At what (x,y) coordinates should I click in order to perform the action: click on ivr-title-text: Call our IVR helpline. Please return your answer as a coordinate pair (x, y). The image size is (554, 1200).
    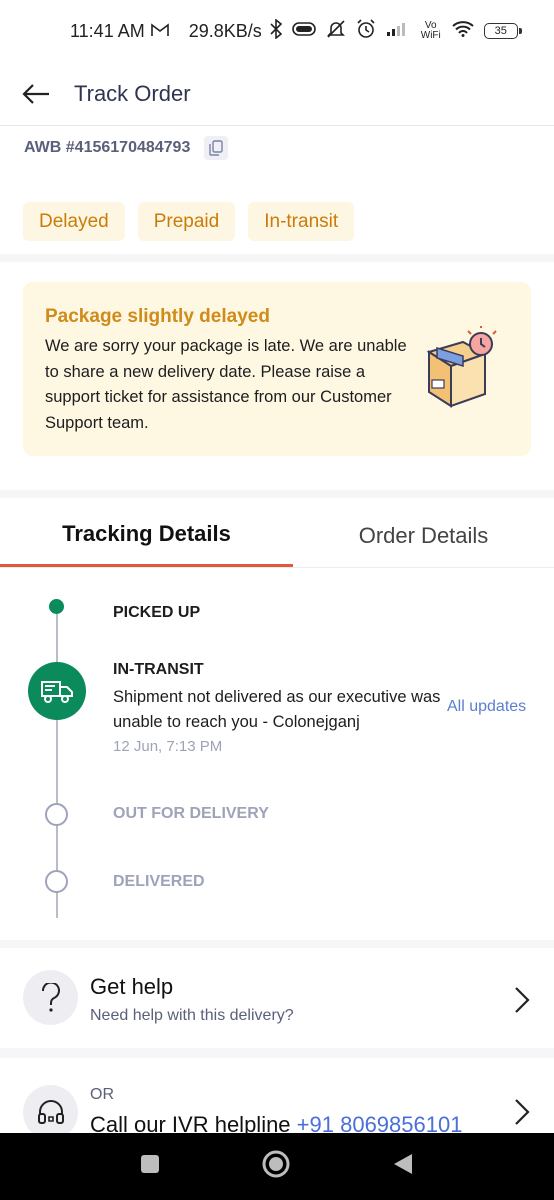
    Looking at the image, I should click on (190, 1122).